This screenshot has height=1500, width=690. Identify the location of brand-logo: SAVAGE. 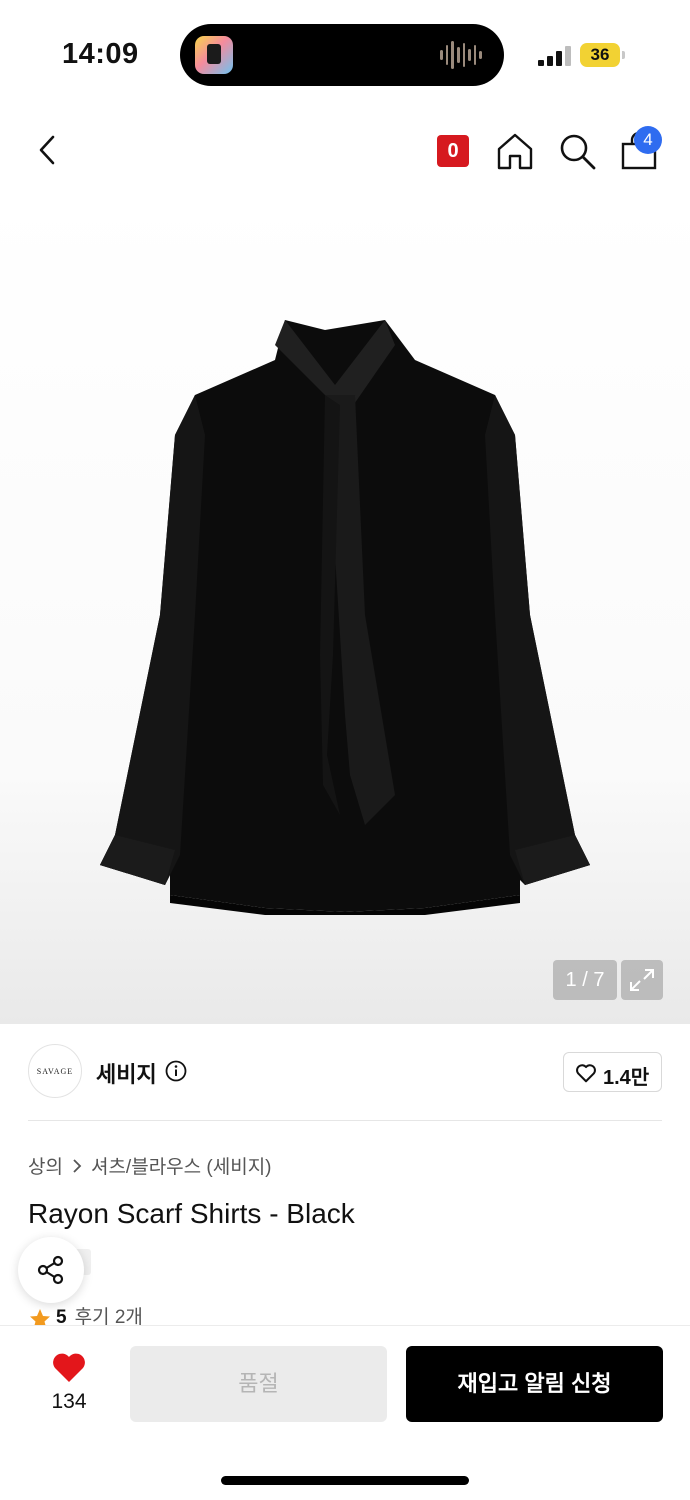
(55, 1071).